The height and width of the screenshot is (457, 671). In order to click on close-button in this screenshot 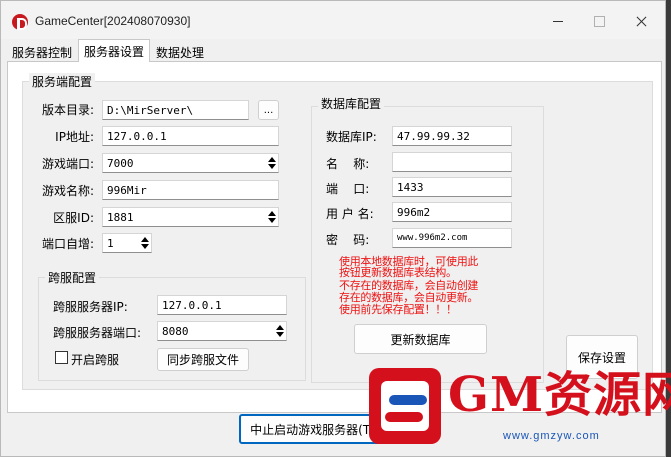, I will do `click(642, 21)`.